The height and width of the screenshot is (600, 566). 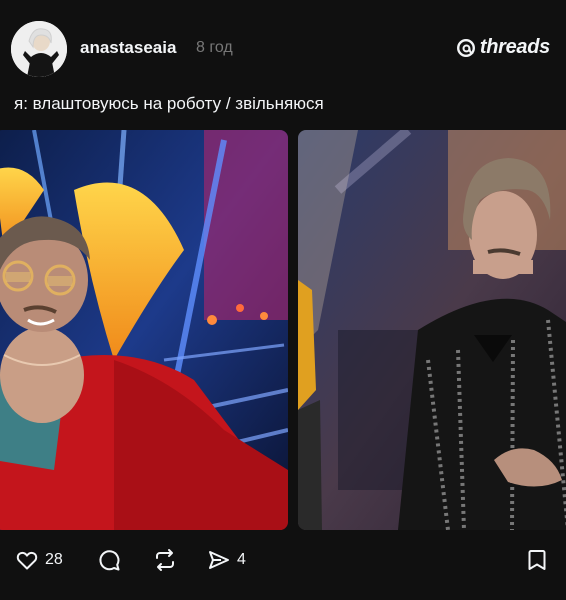 I want to click on share-count: 4, so click(x=241, y=559).